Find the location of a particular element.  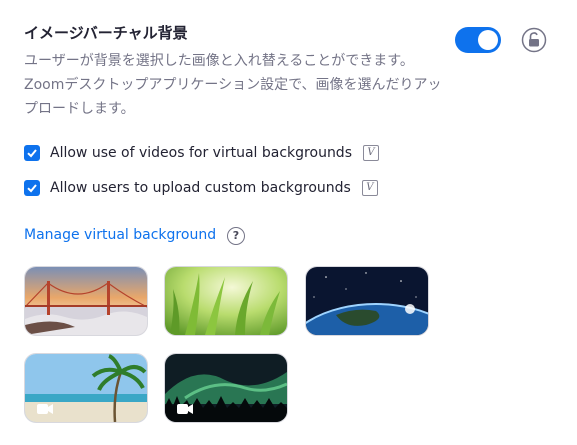

virtual-background-toggle is located at coordinates (478, 40).